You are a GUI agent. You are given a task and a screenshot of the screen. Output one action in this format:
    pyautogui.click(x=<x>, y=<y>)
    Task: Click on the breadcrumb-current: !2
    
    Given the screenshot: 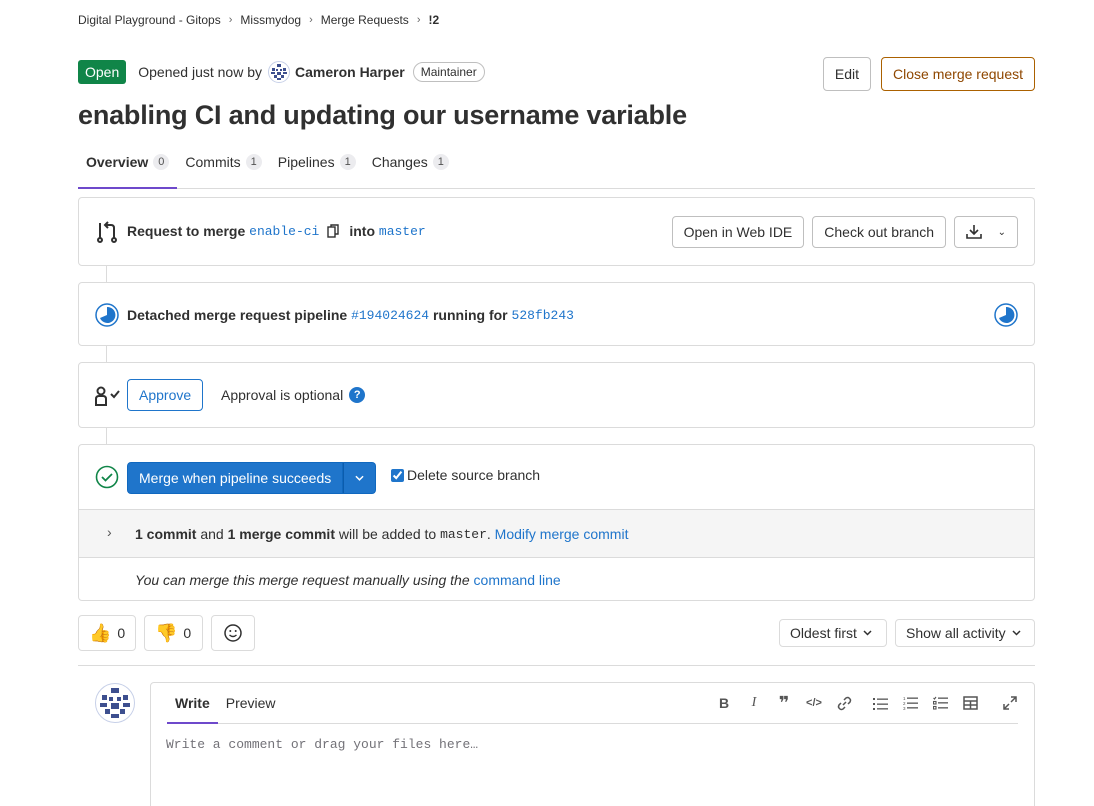 What is the action you would take?
    pyautogui.click(x=433, y=20)
    